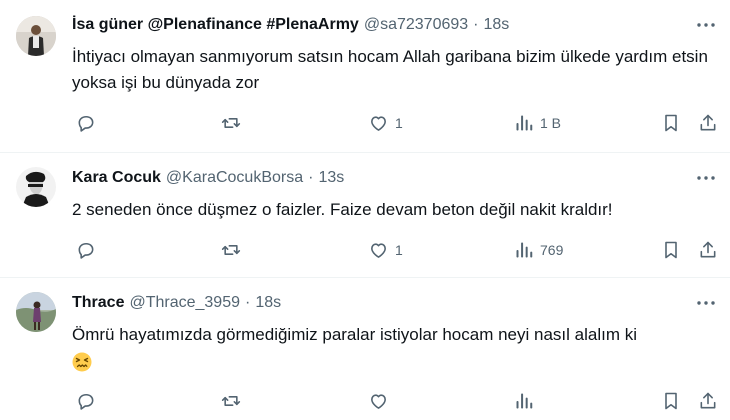 This screenshot has height=420, width=730. Describe the element at coordinates (215, 25) in the screenshot. I see `display-name: İsa güner @Plenafinance #PlenaArmy` at that location.